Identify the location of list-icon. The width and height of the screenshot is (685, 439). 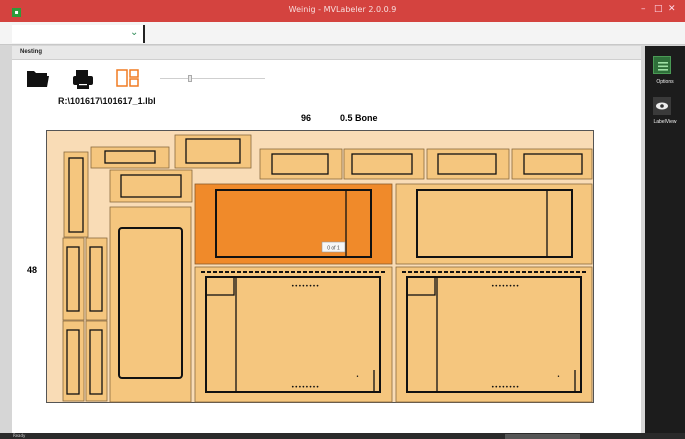
(663, 66).